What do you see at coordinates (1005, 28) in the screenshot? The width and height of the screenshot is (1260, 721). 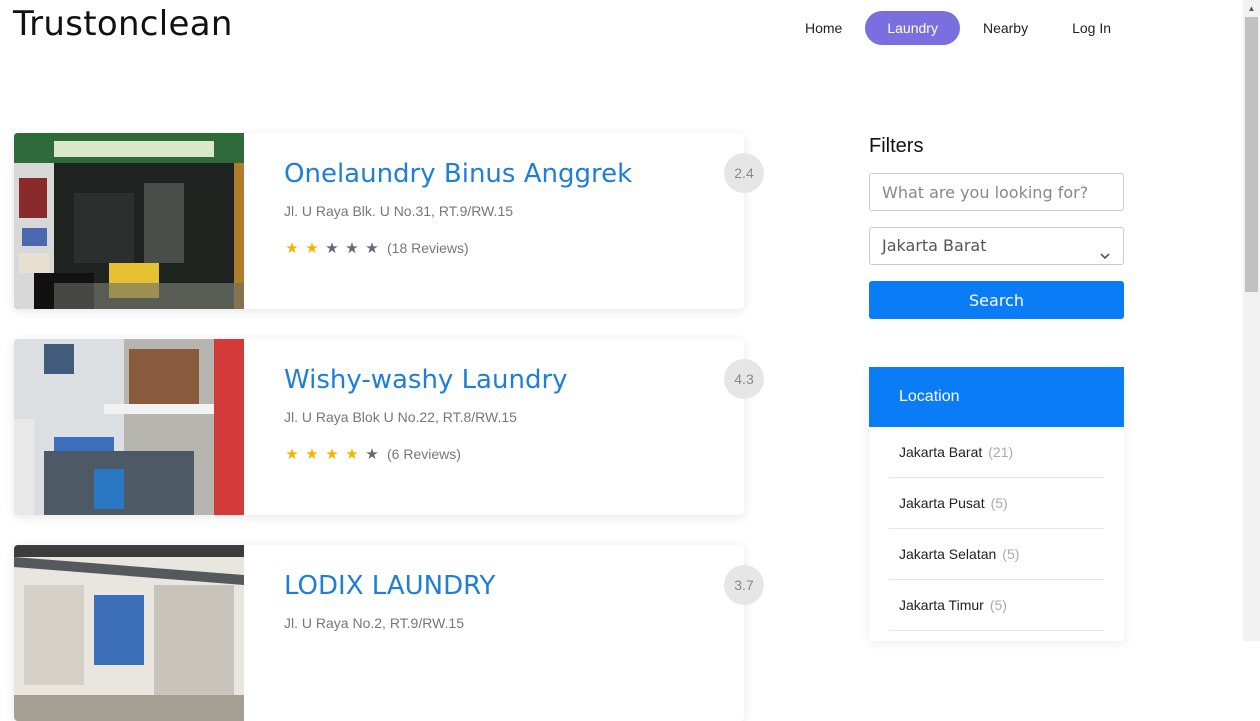 I see `nav-nearby: Nearby` at bounding box center [1005, 28].